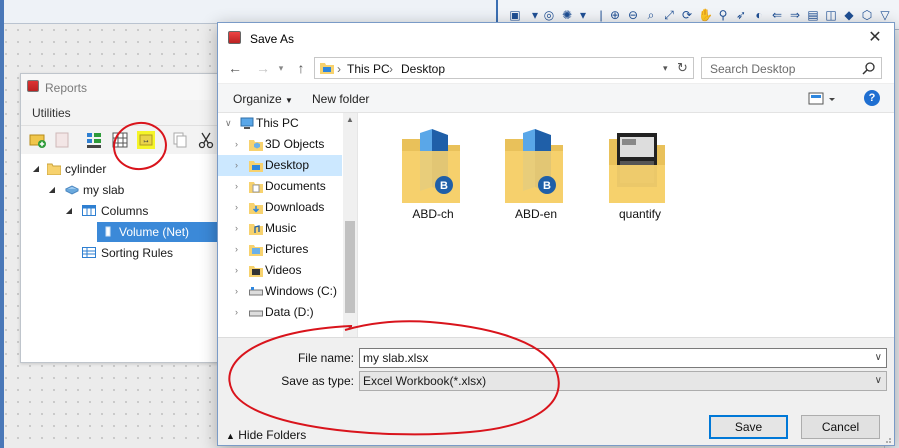 Image resolution: width=899 pixels, height=448 pixels. Describe the element at coordinates (623, 358) in the screenshot. I see `file-name-input: my slab.xlsx ∨` at that location.